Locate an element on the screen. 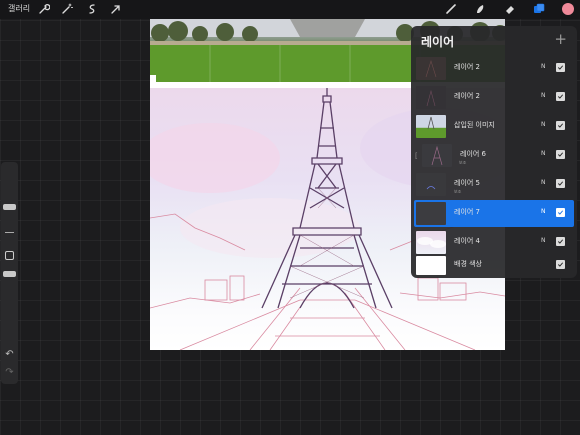 The width and height of the screenshot is (580, 435). layer-row: 레이어 5 보조 N is located at coordinates (494, 184).